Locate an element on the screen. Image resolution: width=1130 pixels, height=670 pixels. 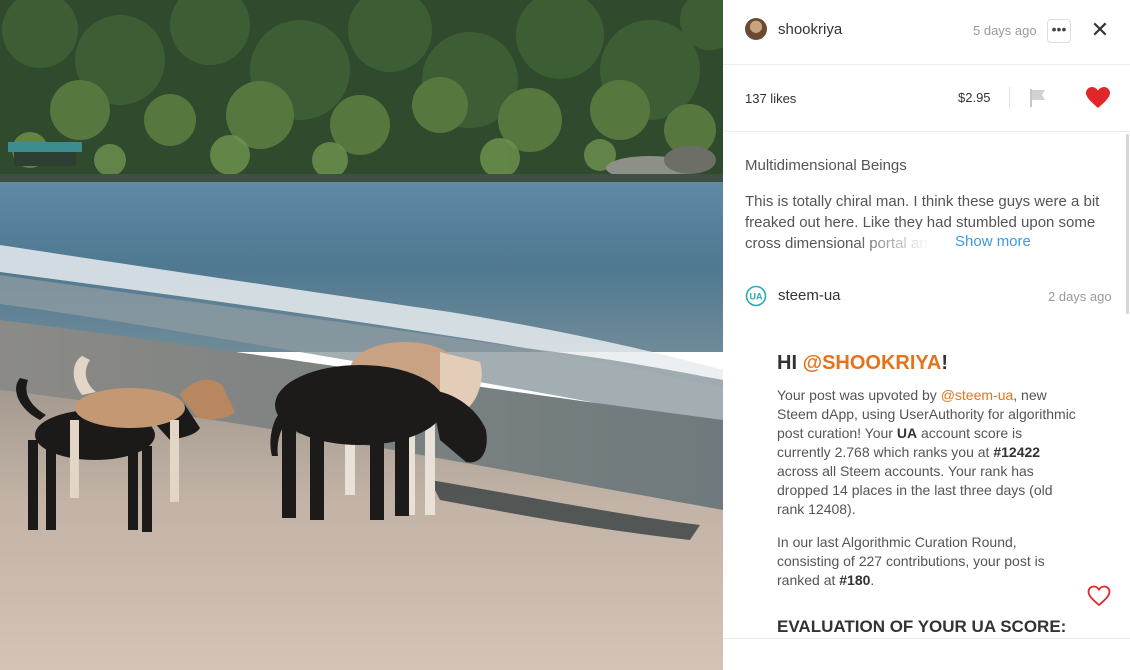
payout-value: $2.95 is located at coordinates (974, 97).